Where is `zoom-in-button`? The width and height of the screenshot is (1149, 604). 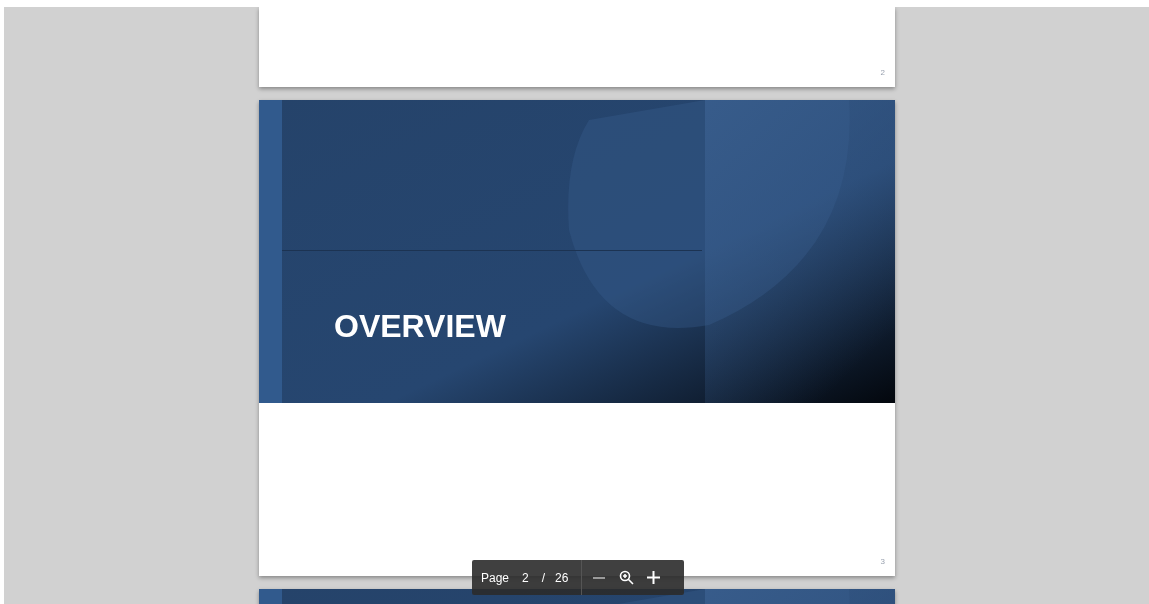 zoom-in-button is located at coordinates (653, 577).